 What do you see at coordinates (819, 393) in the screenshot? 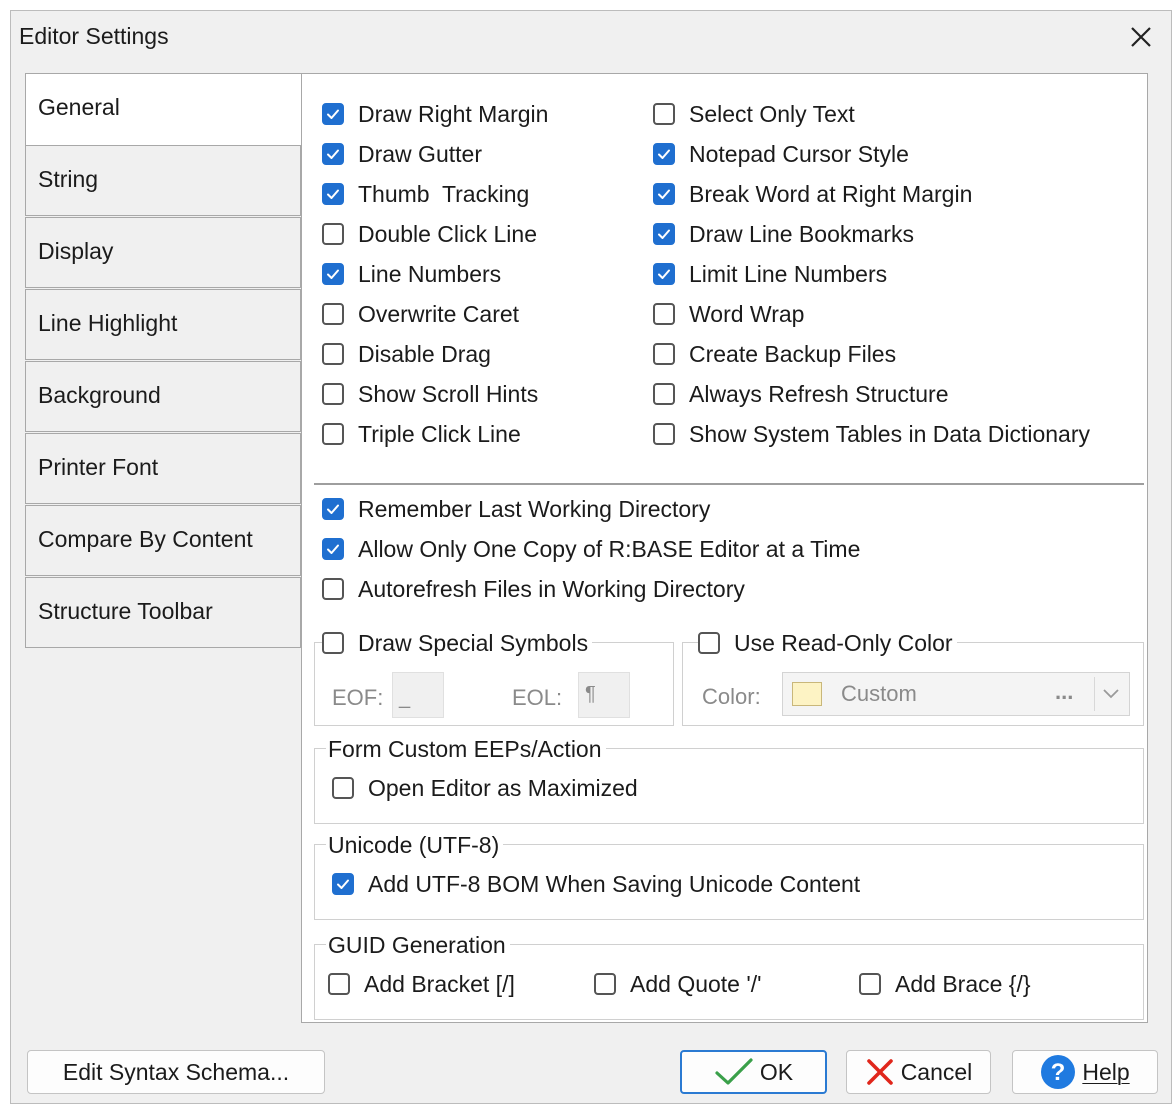
I see `checkbox-label: Always Refresh Structure` at bounding box center [819, 393].